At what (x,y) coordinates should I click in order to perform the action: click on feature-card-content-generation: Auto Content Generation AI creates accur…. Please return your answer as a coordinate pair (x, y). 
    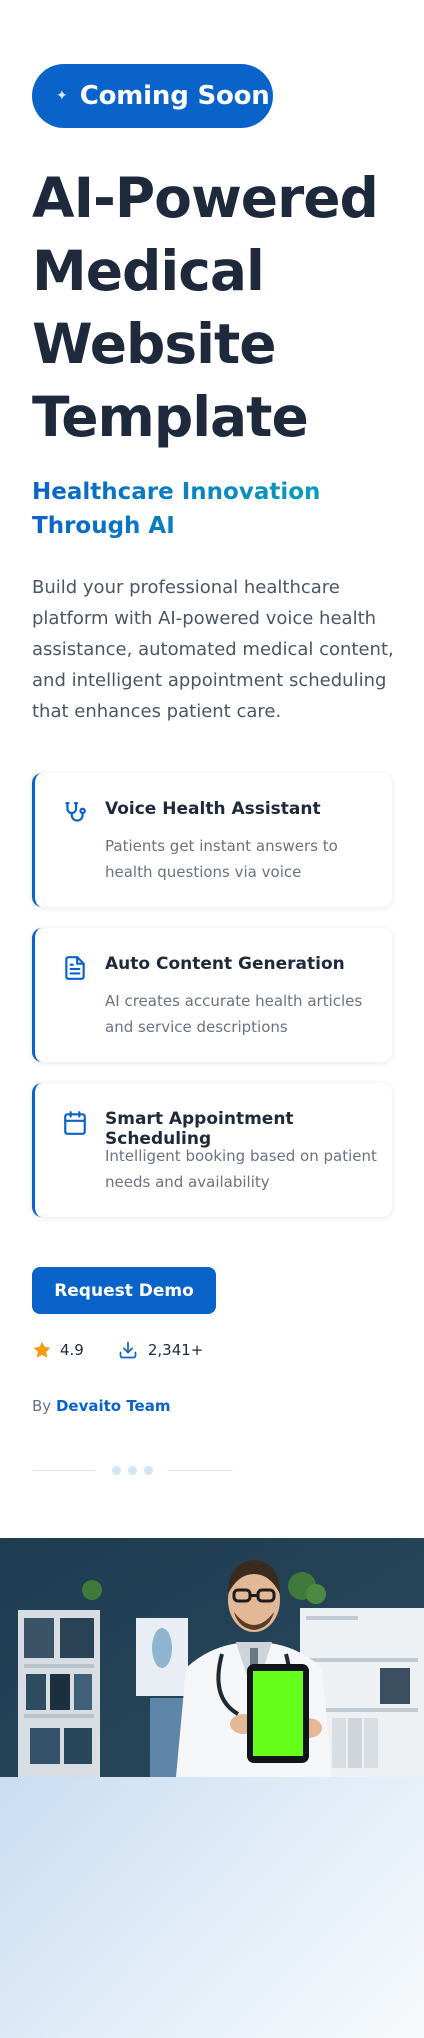
    Looking at the image, I should click on (212, 995).